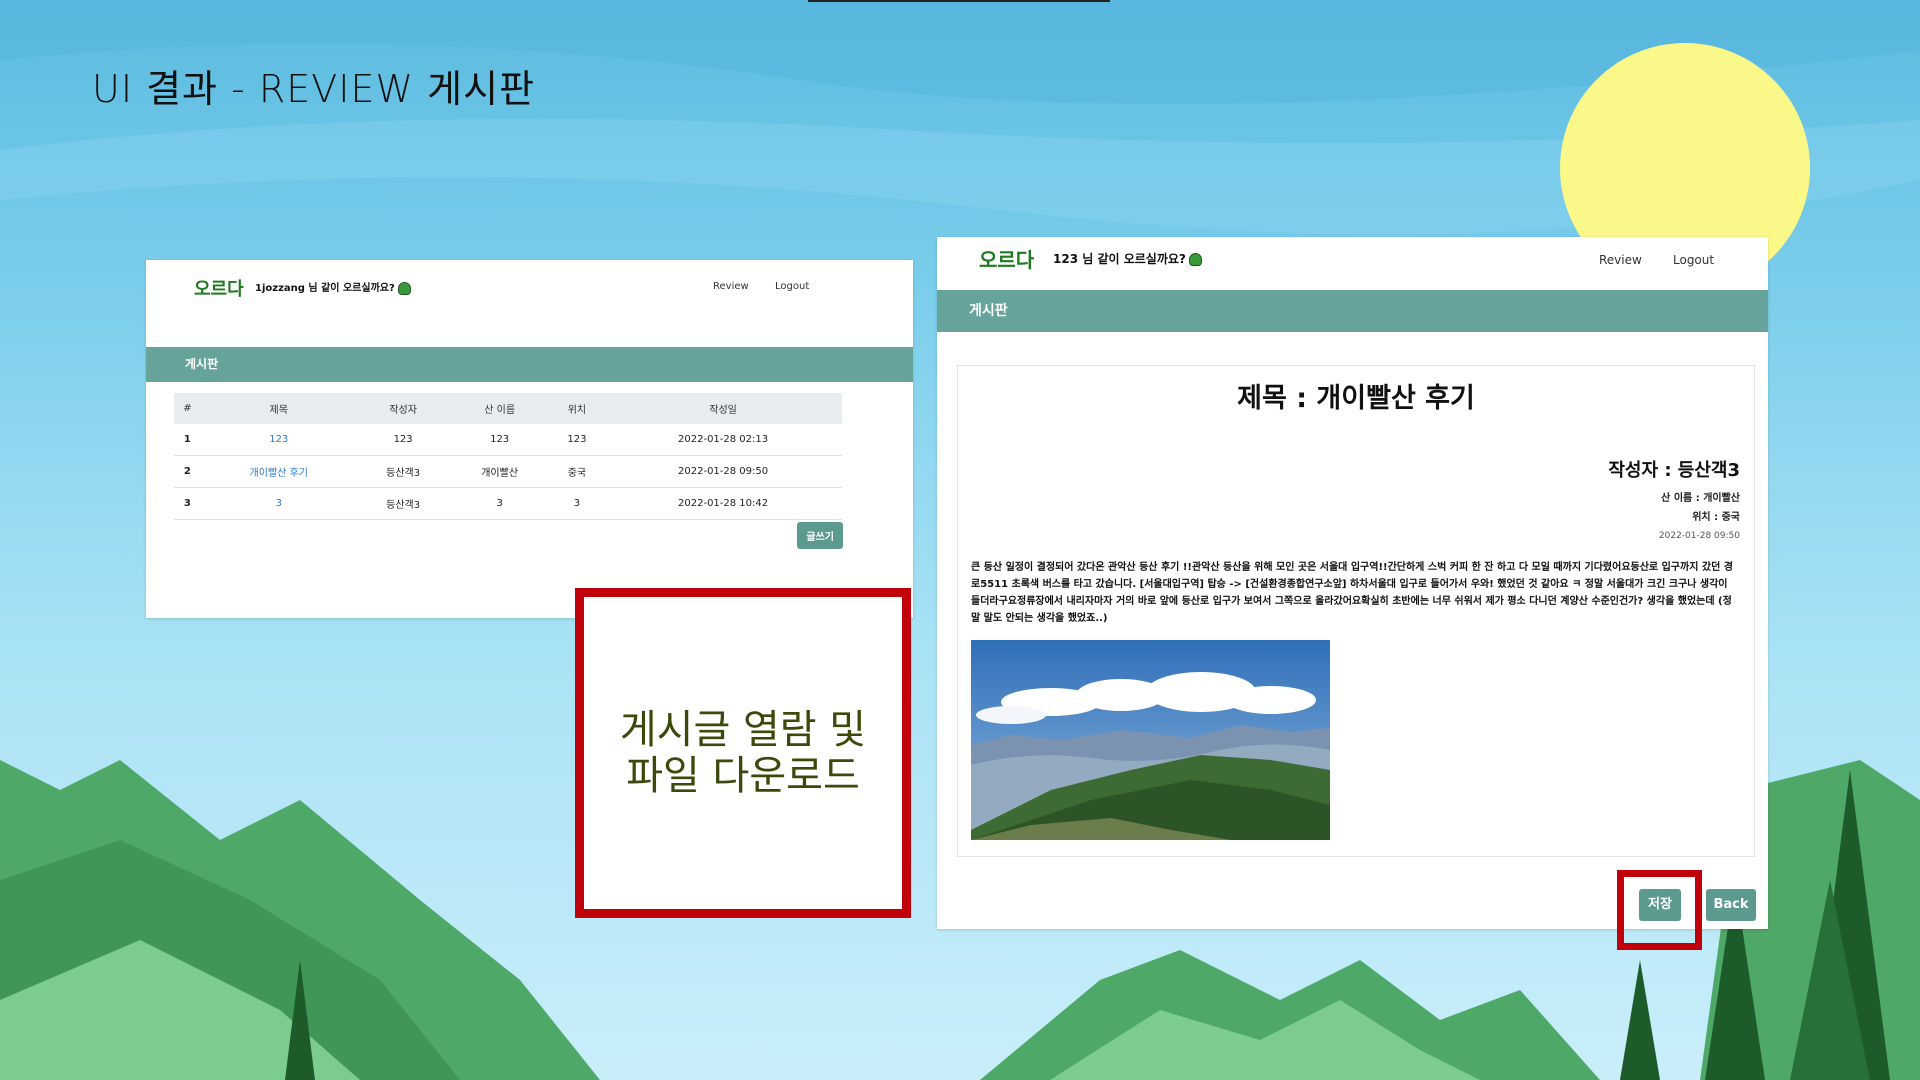 The width and height of the screenshot is (1920, 1080). What do you see at coordinates (403, 440) in the screenshot?
I see `row-author: 123` at bounding box center [403, 440].